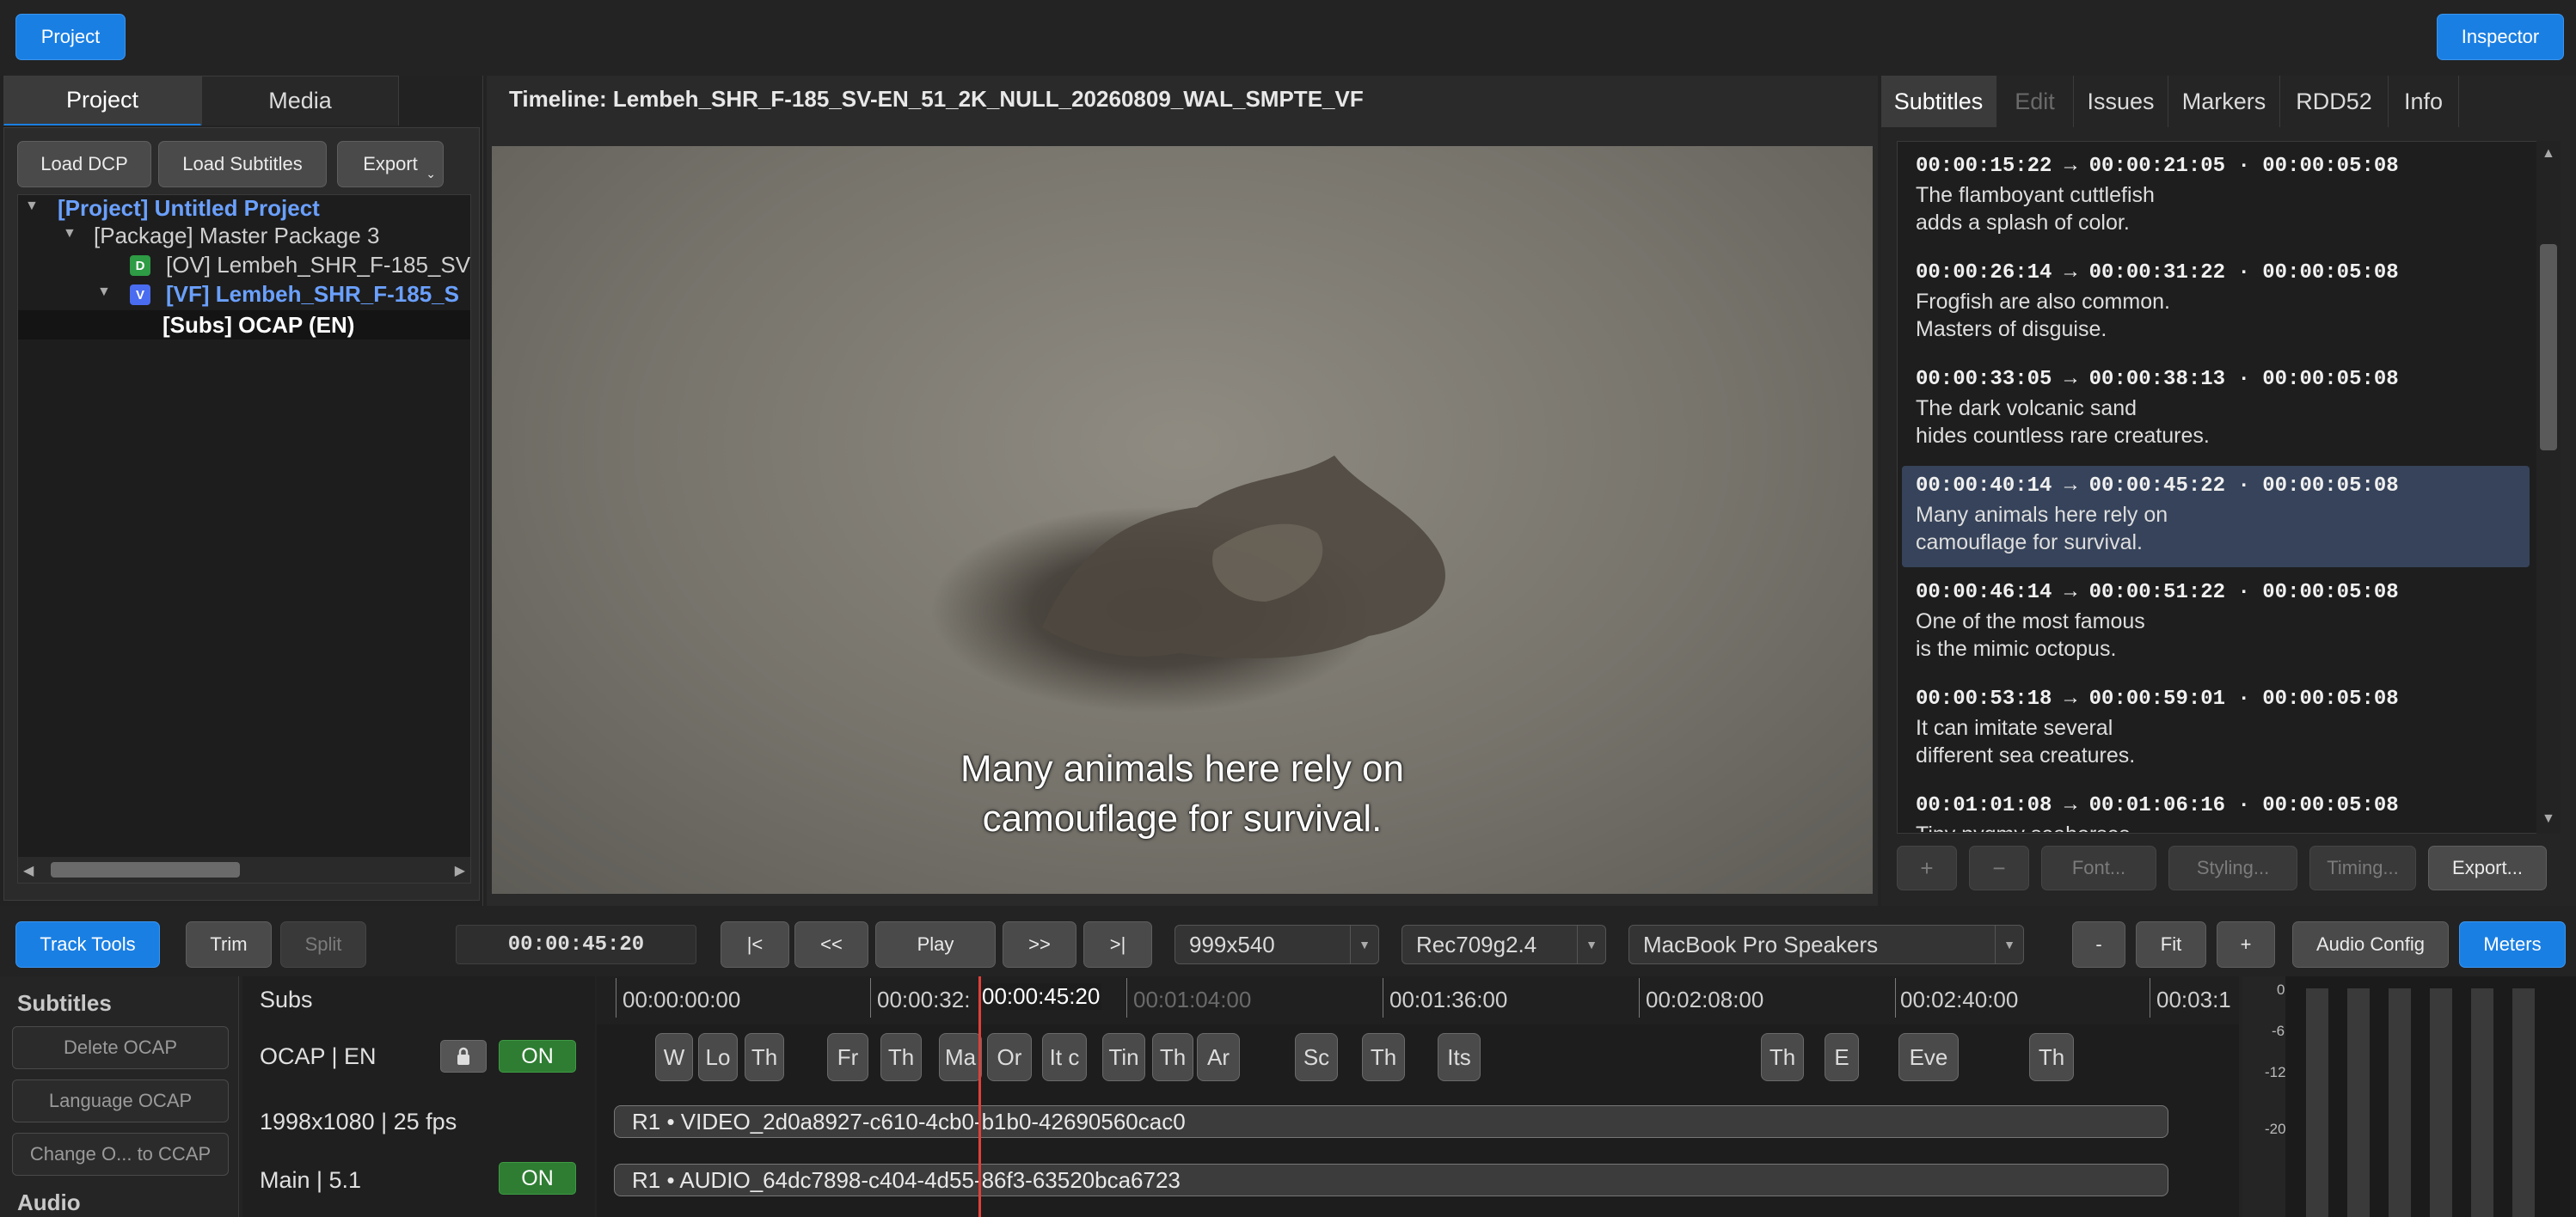 The image size is (2576, 1217). Describe the element at coordinates (1928, 1057) in the screenshot. I see `subtitle-clip: Eve` at that location.